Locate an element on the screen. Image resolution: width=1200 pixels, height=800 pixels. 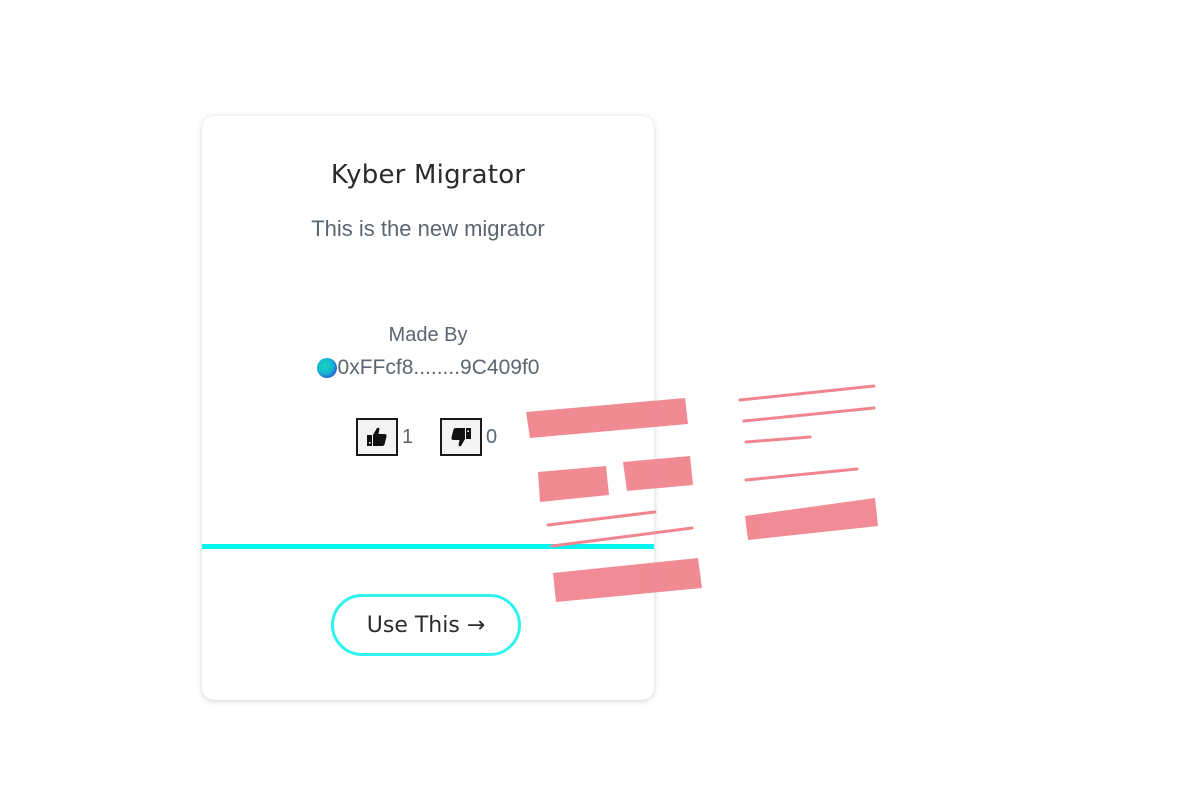
upvote-button is located at coordinates (377, 437).